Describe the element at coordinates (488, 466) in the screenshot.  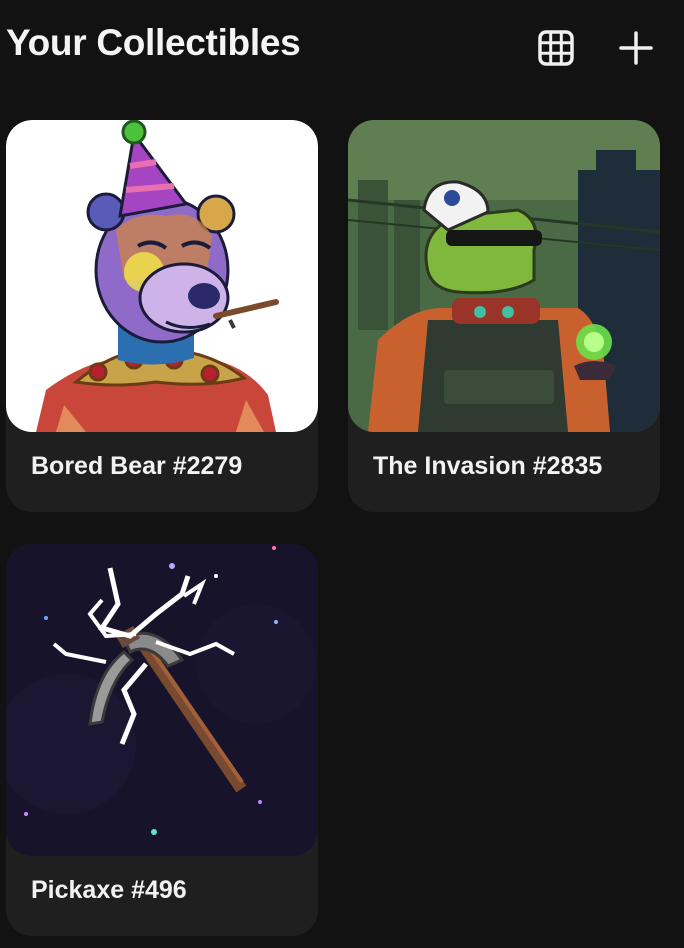
I see `collectible-name: The Invasion #2835` at that location.